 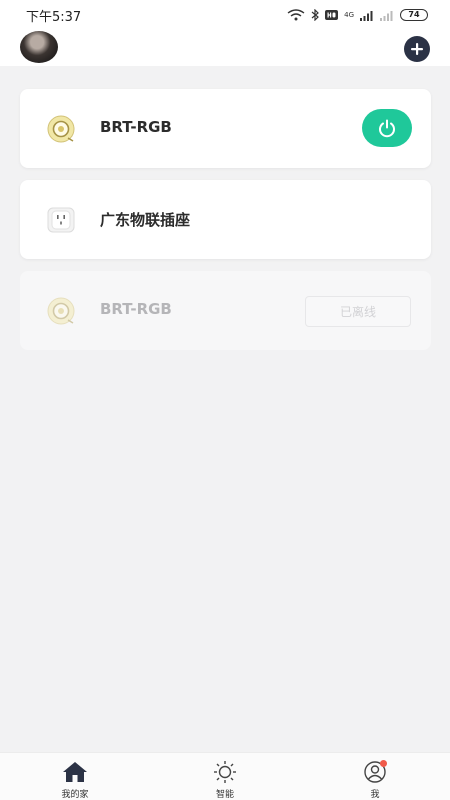 I want to click on device-card: BRT-RGB, so click(x=225, y=128).